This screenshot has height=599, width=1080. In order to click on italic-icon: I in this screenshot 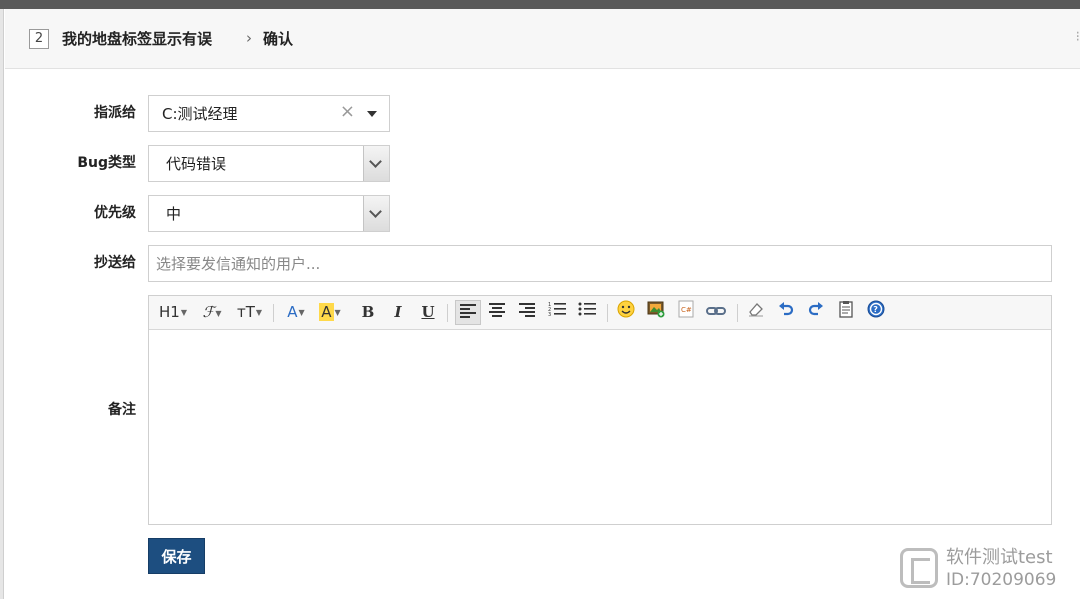, I will do `click(398, 312)`.